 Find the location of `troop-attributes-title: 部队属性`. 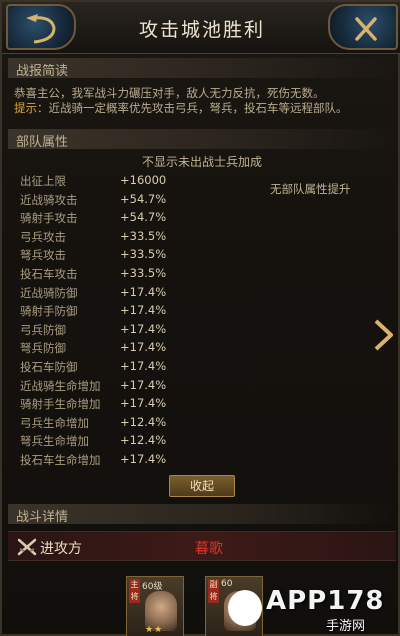

troop-attributes-title: 部队属性 is located at coordinates (42, 142).